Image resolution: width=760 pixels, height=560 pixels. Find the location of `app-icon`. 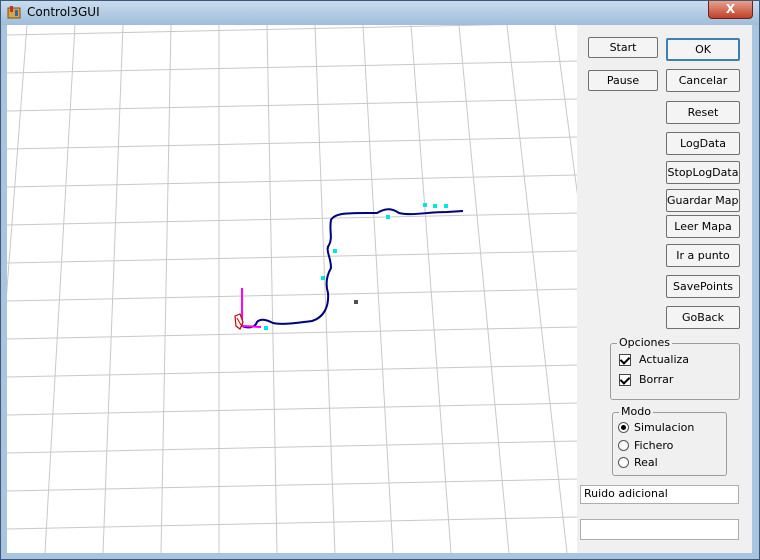

app-icon is located at coordinates (14, 12).